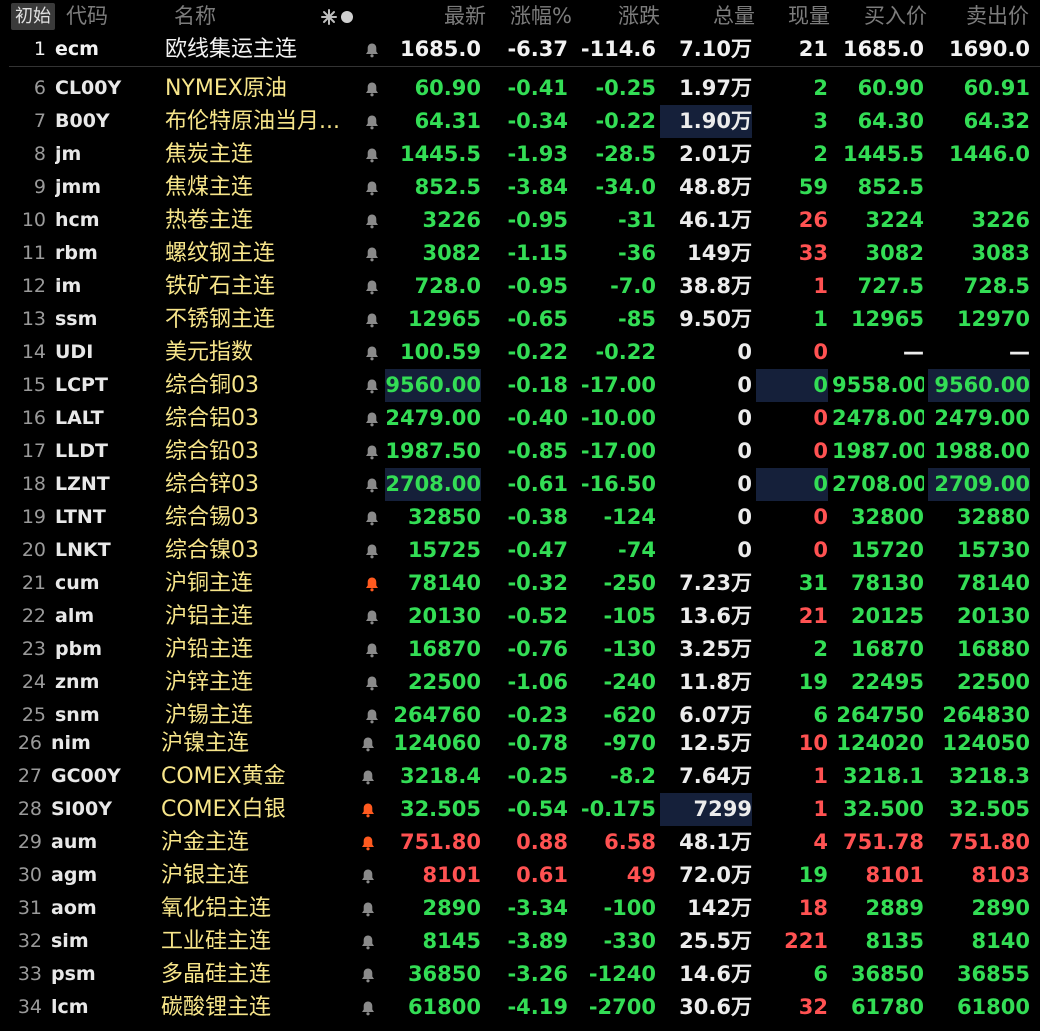 The height and width of the screenshot is (1031, 1040). What do you see at coordinates (223, 809) in the screenshot?
I see `cell-name: COMEX白银` at bounding box center [223, 809].